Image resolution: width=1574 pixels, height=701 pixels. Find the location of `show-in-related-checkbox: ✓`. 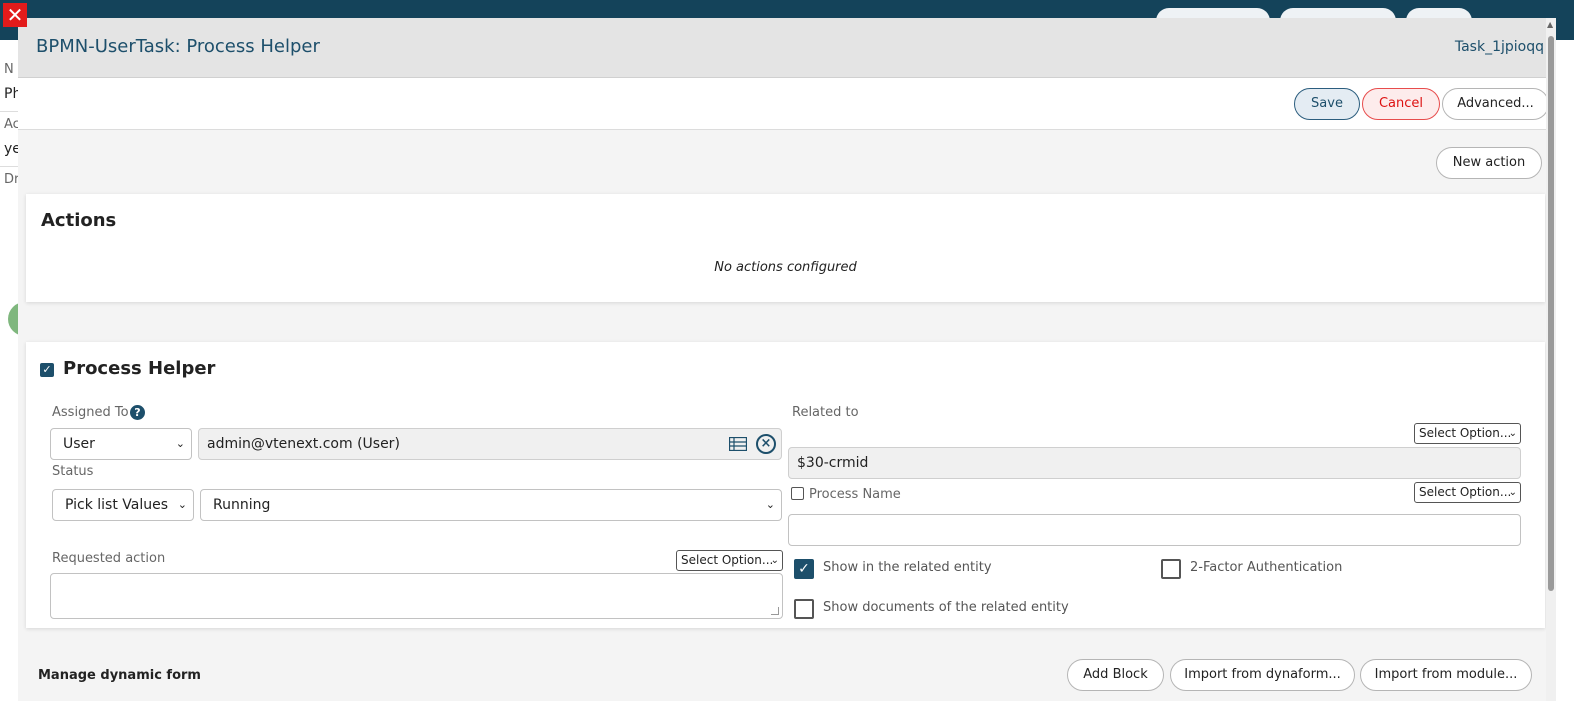

show-in-related-checkbox: ✓ is located at coordinates (804, 569).